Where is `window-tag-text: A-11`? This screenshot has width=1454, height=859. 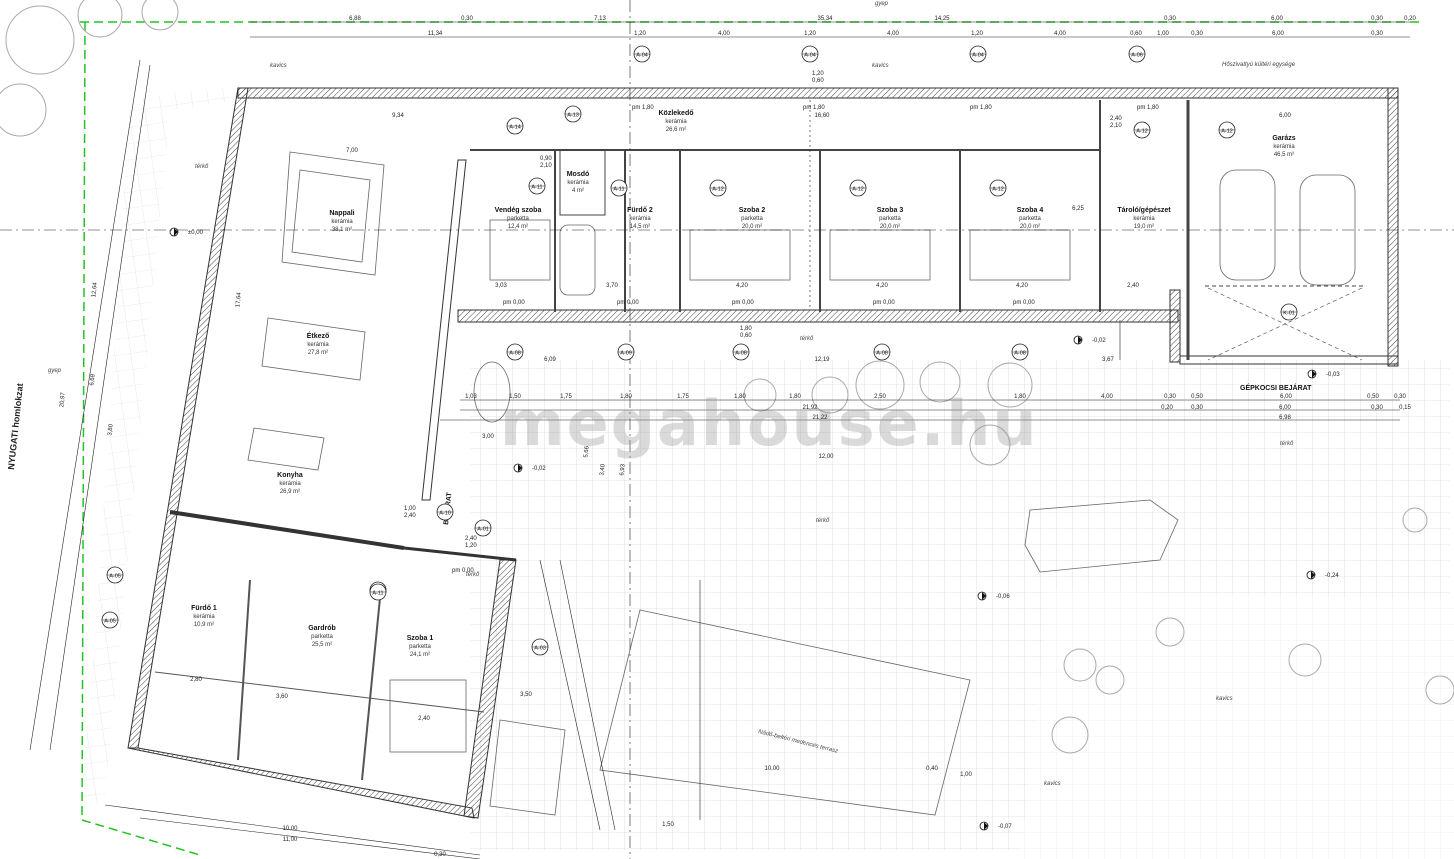 window-tag-text: A-11 is located at coordinates (536, 188).